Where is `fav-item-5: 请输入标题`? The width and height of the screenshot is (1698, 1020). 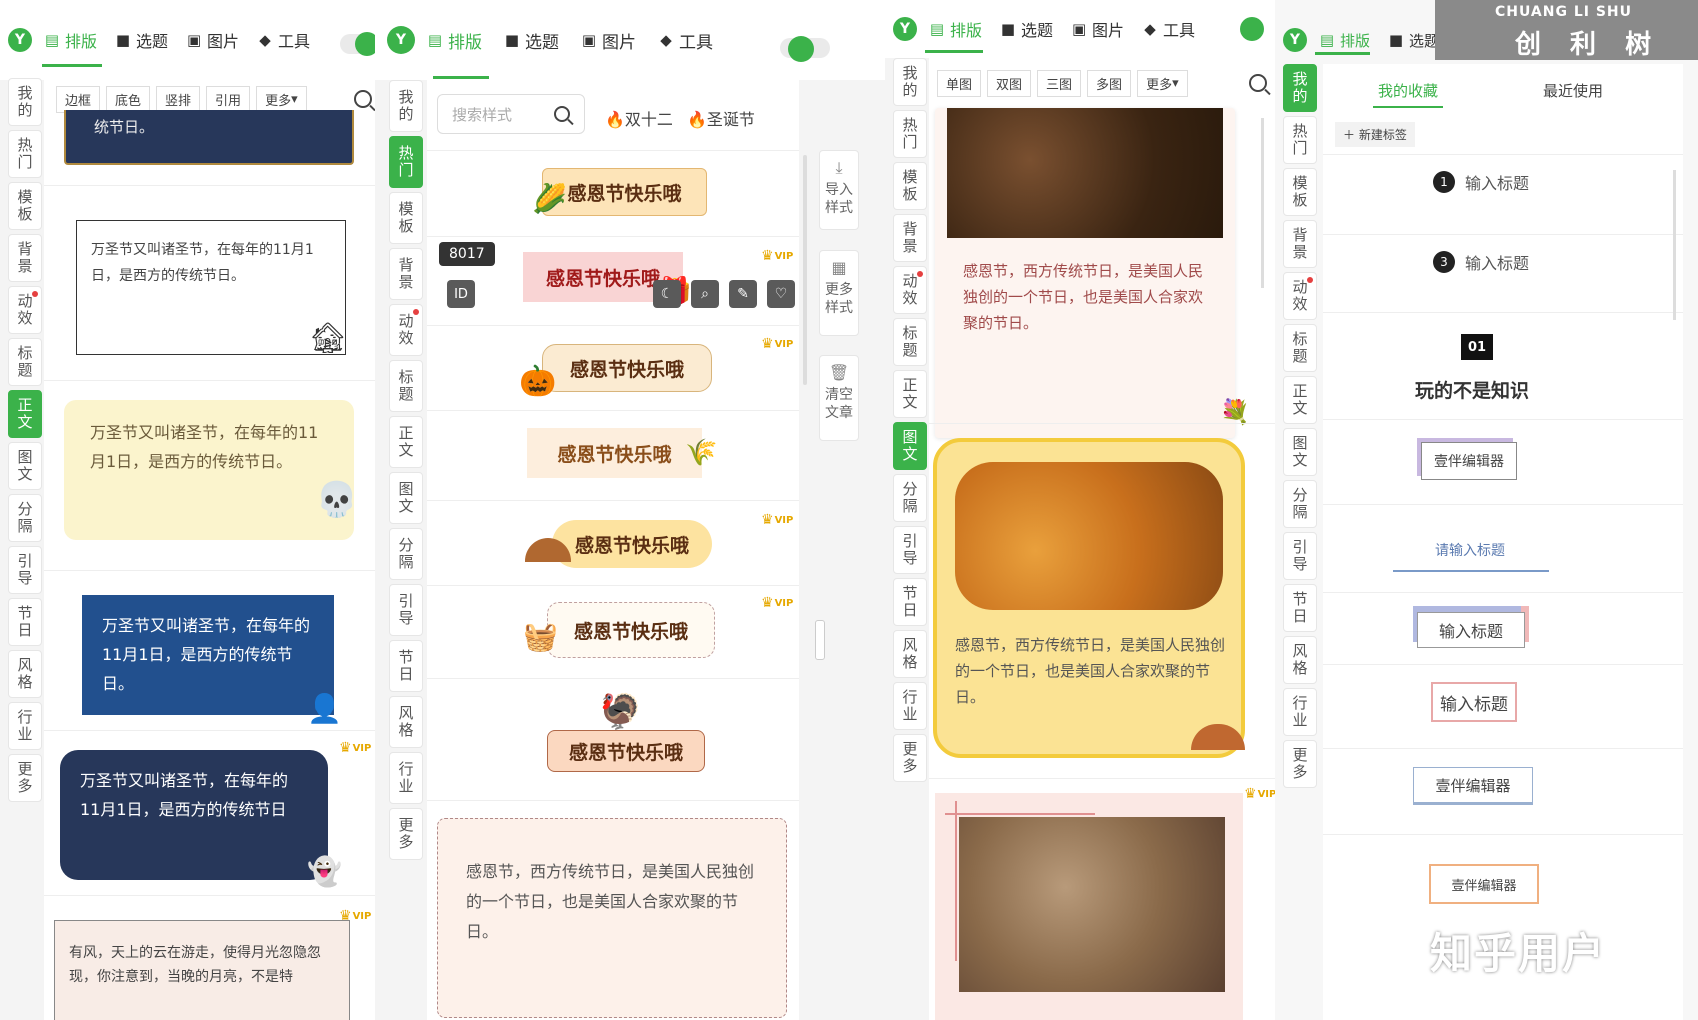 fav-item-5: 请输入标题 is located at coordinates (1470, 550).